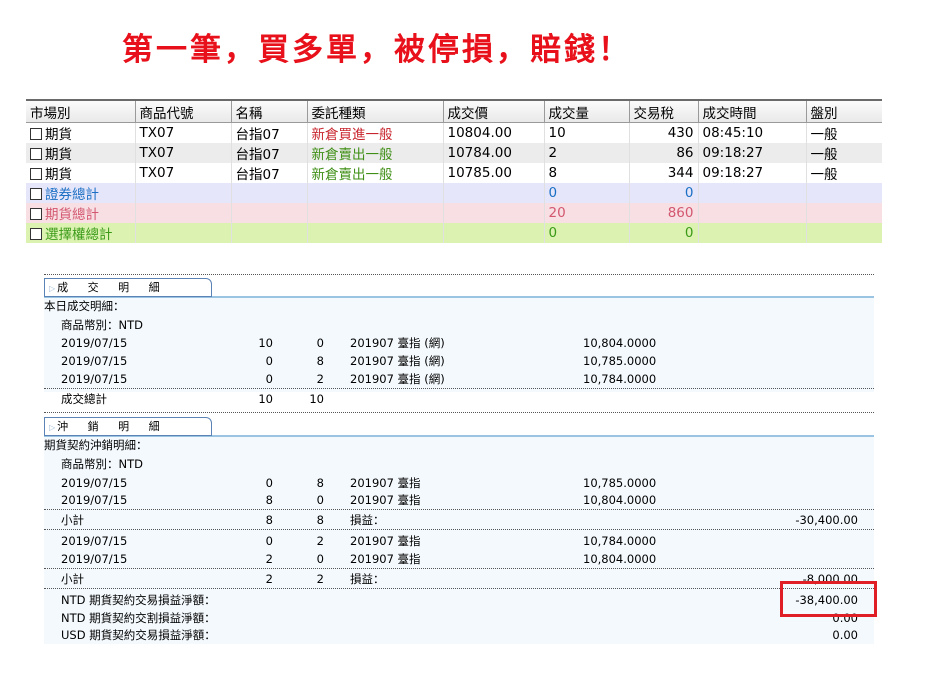 The width and height of the screenshot is (934, 696). I want to click on tab-trade-detail: ▷ 成 交 明 細, so click(128, 287).